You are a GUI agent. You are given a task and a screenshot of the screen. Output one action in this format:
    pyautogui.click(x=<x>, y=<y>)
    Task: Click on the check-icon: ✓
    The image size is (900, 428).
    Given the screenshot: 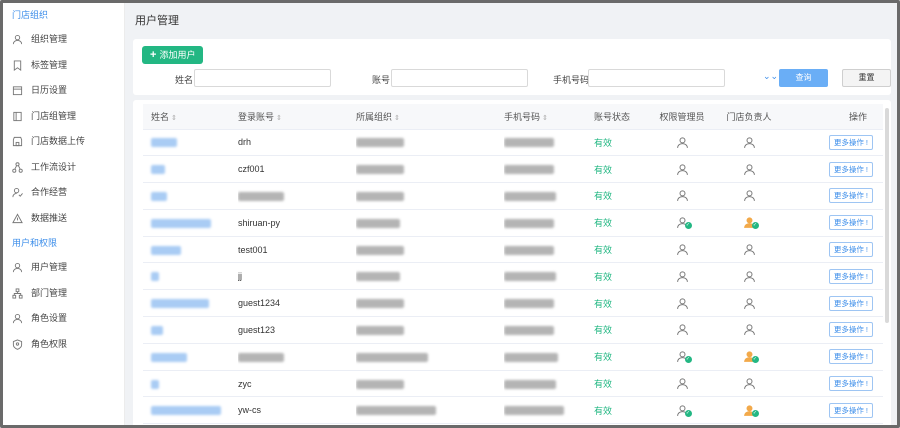 What is the action you would take?
    pyautogui.click(x=755, y=226)
    